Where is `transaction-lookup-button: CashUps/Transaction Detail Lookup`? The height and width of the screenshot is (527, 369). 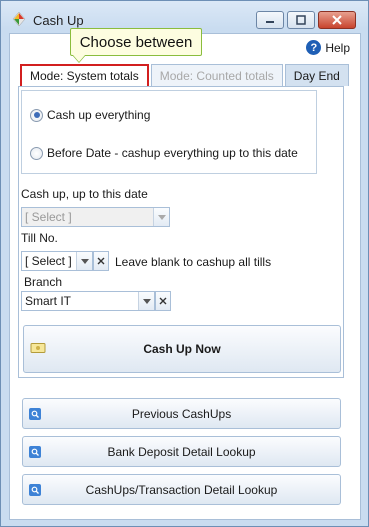 transaction-lookup-button: CashUps/Transaction Detail Lookup is located at coordinates (181, 489).